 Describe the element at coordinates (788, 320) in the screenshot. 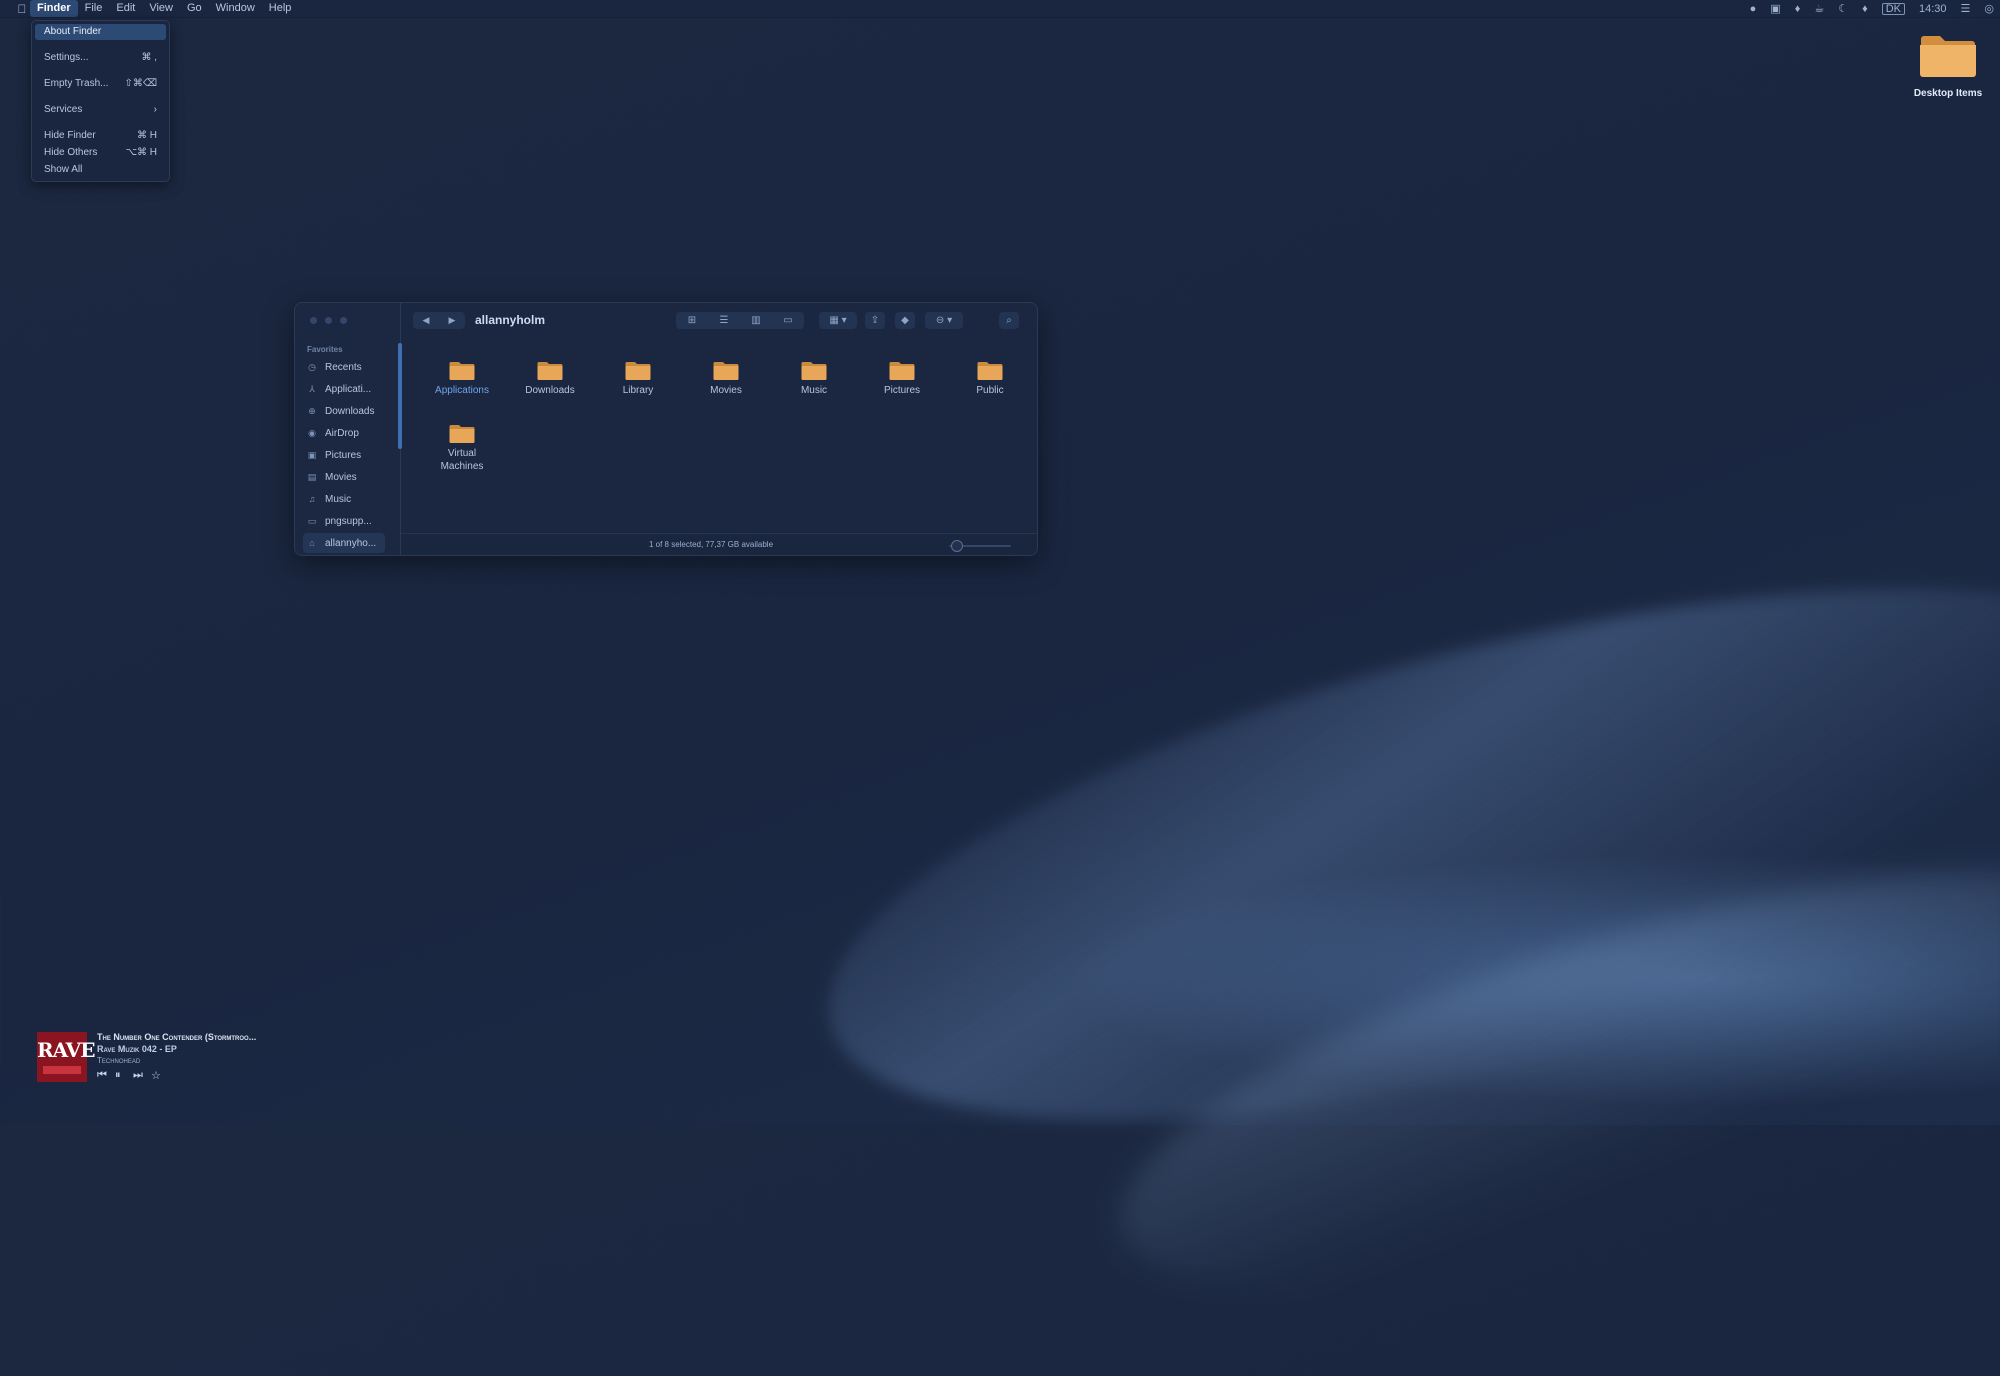

I see `gallery-view-button: ▭` at that location.